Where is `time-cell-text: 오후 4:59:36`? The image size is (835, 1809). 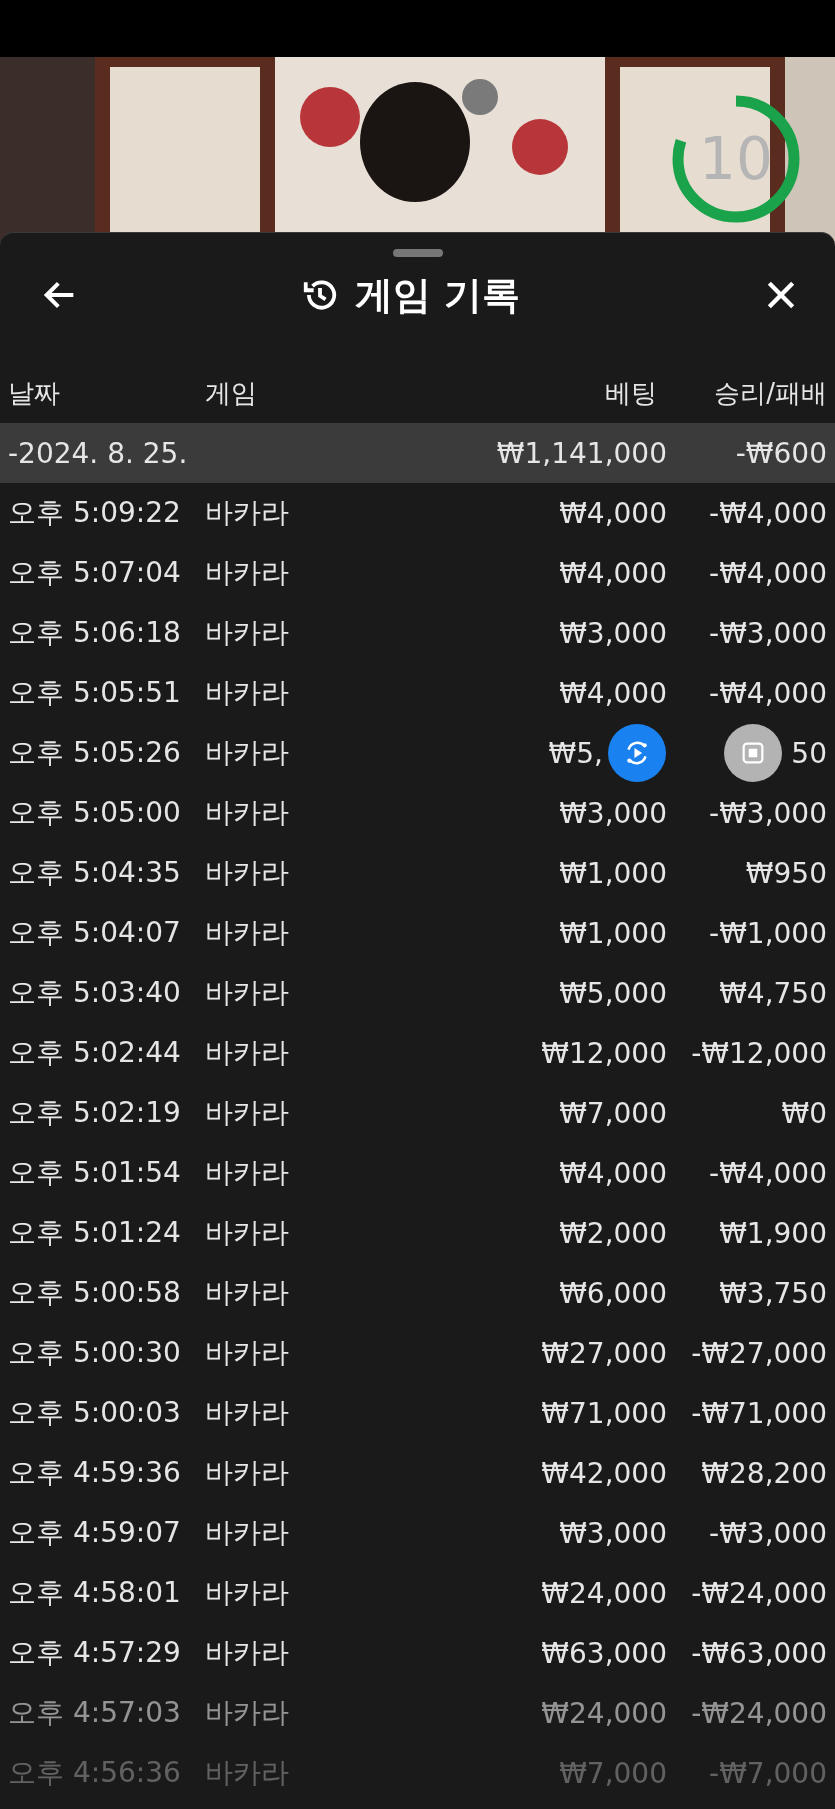
time-cell-text: 오후 4:59:36 is located at coordinates (94, 1473).